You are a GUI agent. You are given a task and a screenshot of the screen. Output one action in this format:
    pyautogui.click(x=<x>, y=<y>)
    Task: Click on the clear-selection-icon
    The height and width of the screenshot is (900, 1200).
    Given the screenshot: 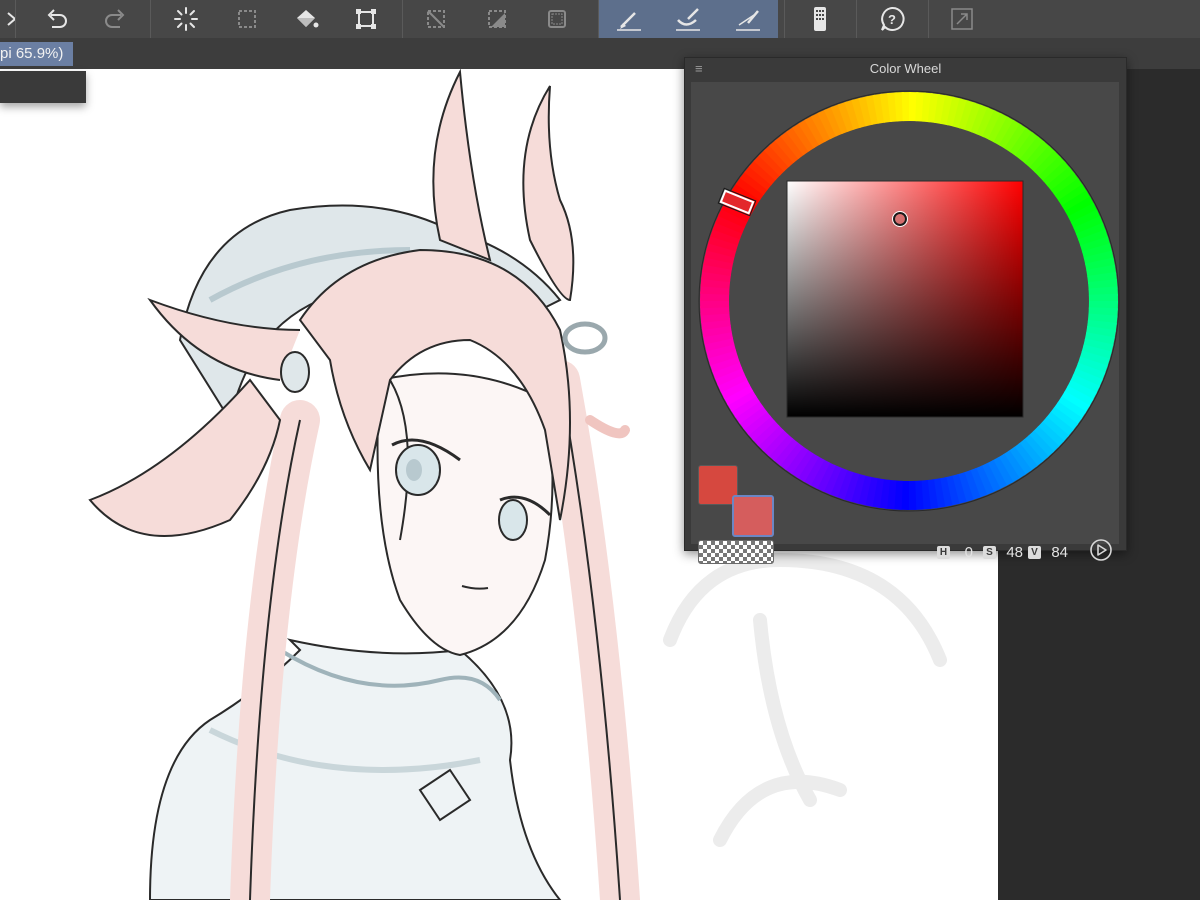 What is the action you would take?
    pyautogui.click(x=436, y=19)
    